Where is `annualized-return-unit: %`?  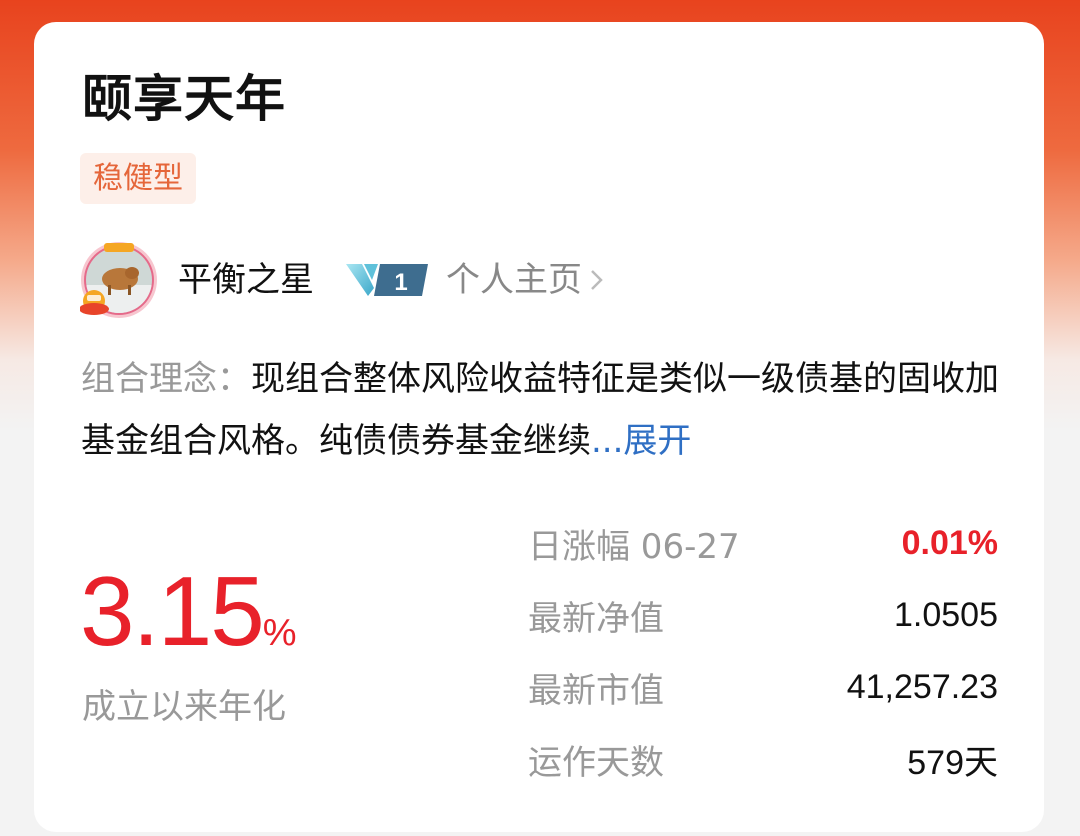
annualized-return-unit: % is located at coordinates (279, 633).